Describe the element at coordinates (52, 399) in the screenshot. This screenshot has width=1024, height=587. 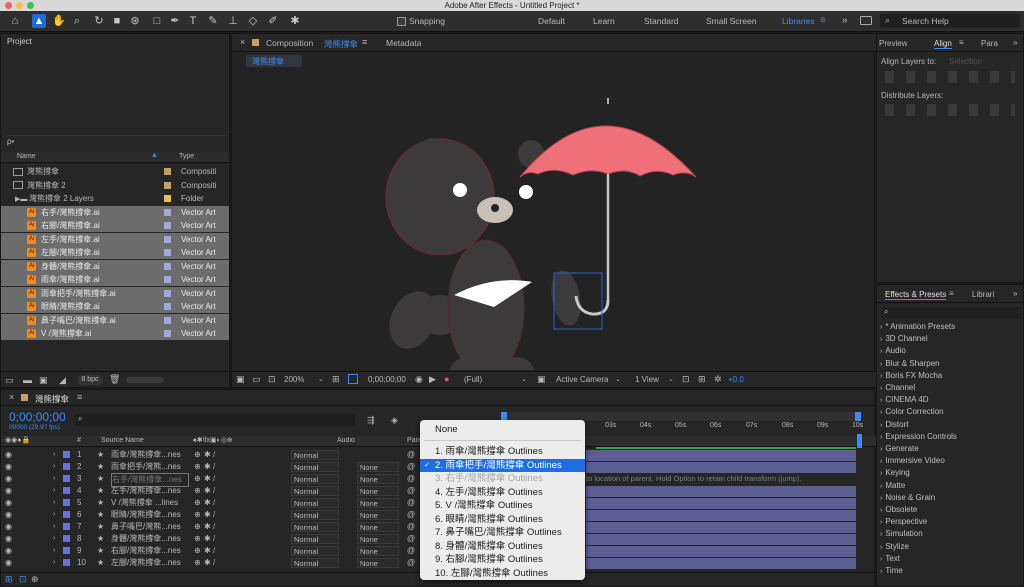
I see `timeline-tab-name: 灣熊撐傘` at that location.